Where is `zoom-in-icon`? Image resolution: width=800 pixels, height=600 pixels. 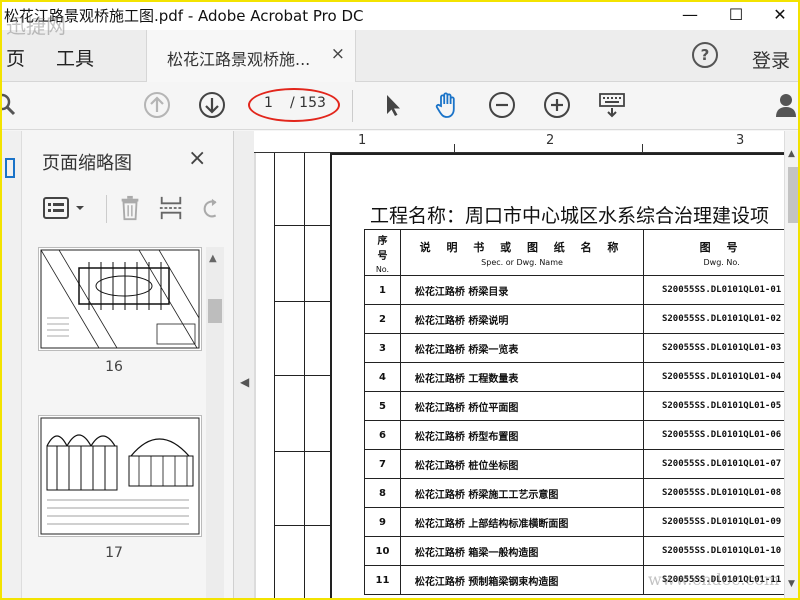 zoom-in-icon is located at coordinates (557, 105).